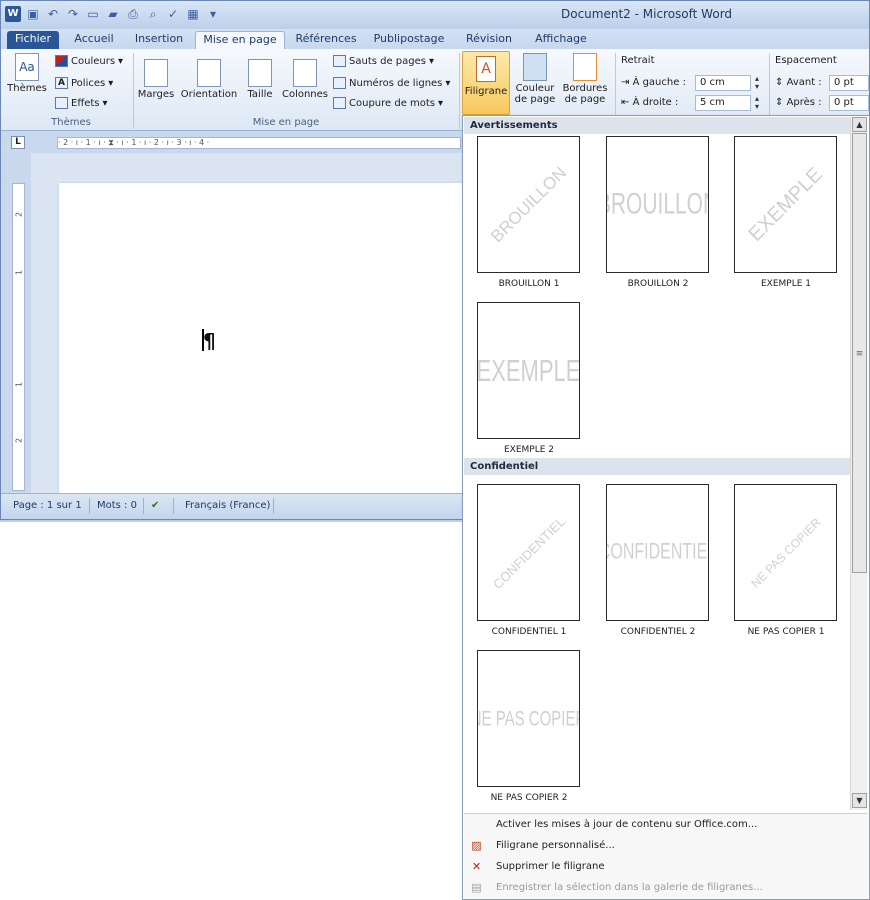 The height and width of the screenshot is (900, 870). I want to click on proofing-icon: ✔, so click(155, 505).